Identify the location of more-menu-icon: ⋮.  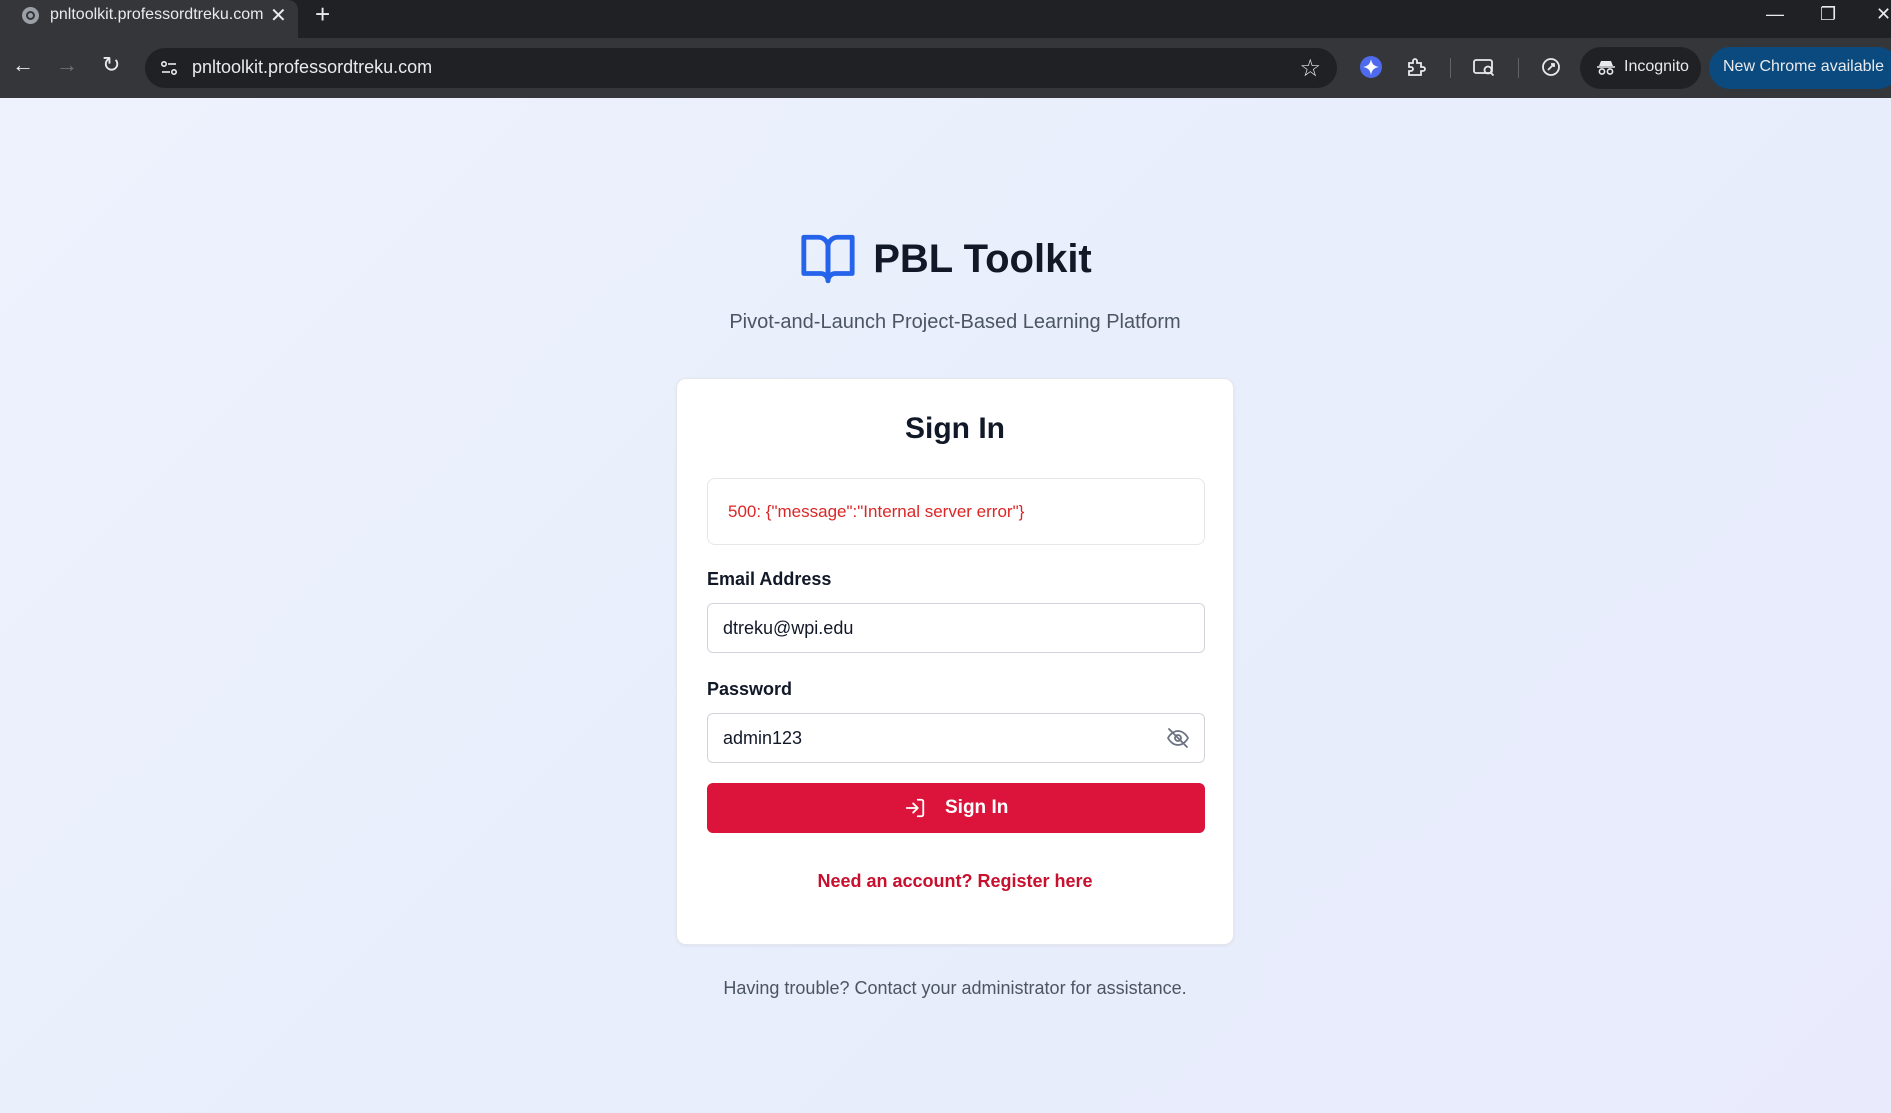
(1887, 65).